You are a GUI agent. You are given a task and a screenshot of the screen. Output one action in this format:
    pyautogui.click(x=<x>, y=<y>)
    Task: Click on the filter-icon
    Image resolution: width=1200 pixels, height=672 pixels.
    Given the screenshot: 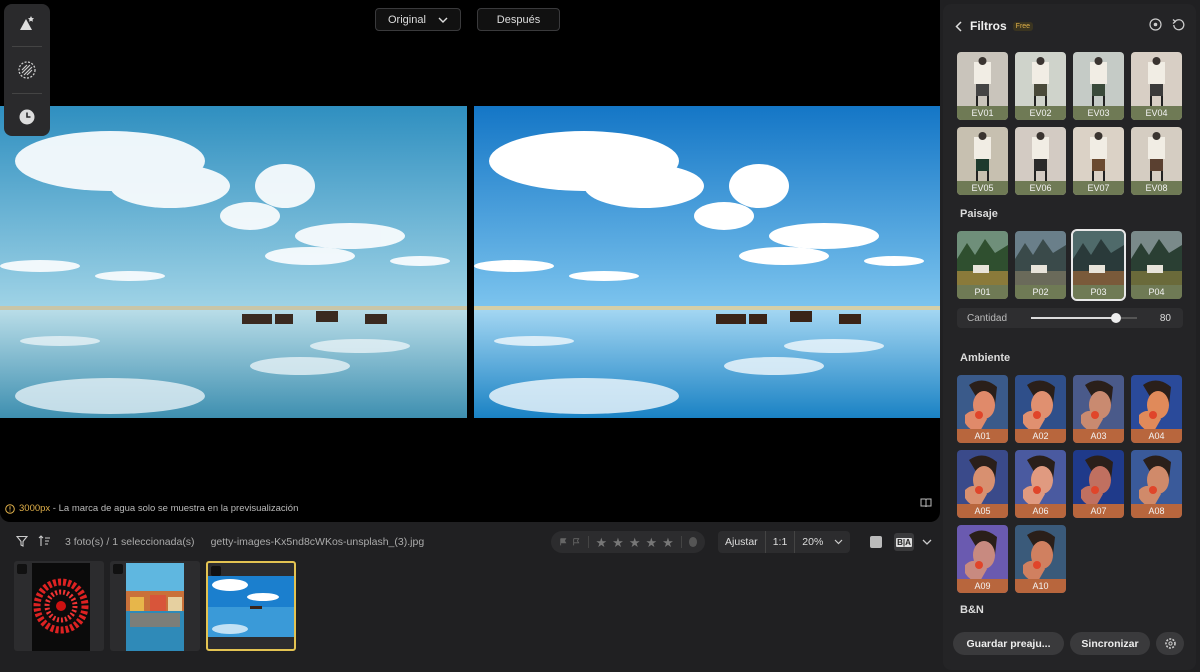 What is the action you would take?
    pyautogui.click(x=22, y=541)
    